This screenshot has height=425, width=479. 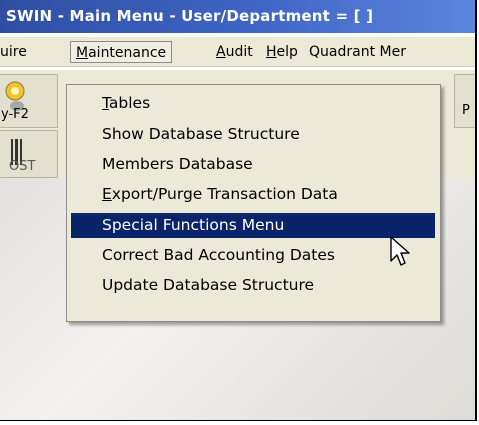 What do you see at coordinates (253, 225) in the screenshot?
I see `menu-item-special-functions: Special Functions Menu` at bounding box center [253, 225].